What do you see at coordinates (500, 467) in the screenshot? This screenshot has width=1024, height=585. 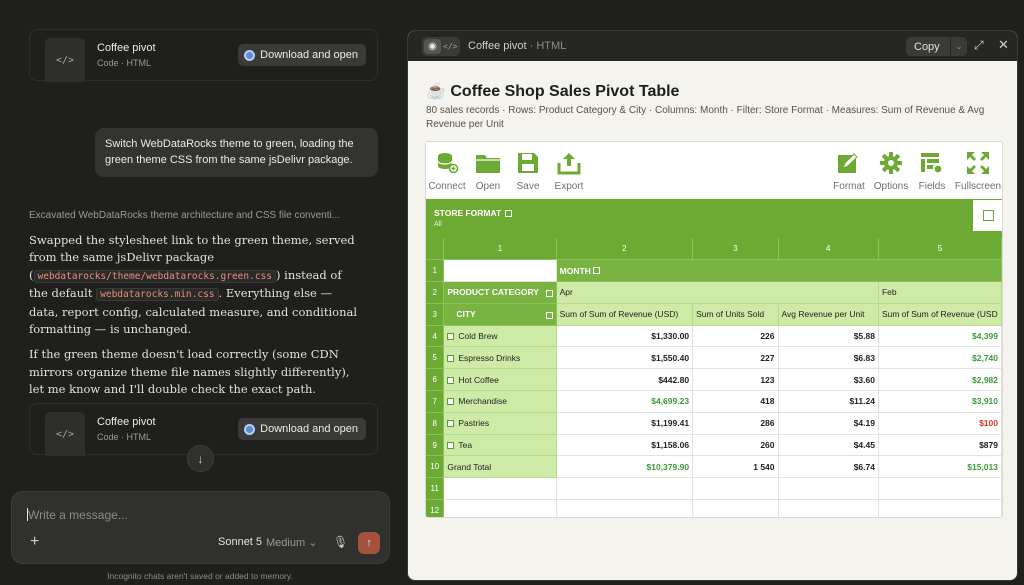 I see `grand-total-label: Grand Total` at bounding box center [500, 467].